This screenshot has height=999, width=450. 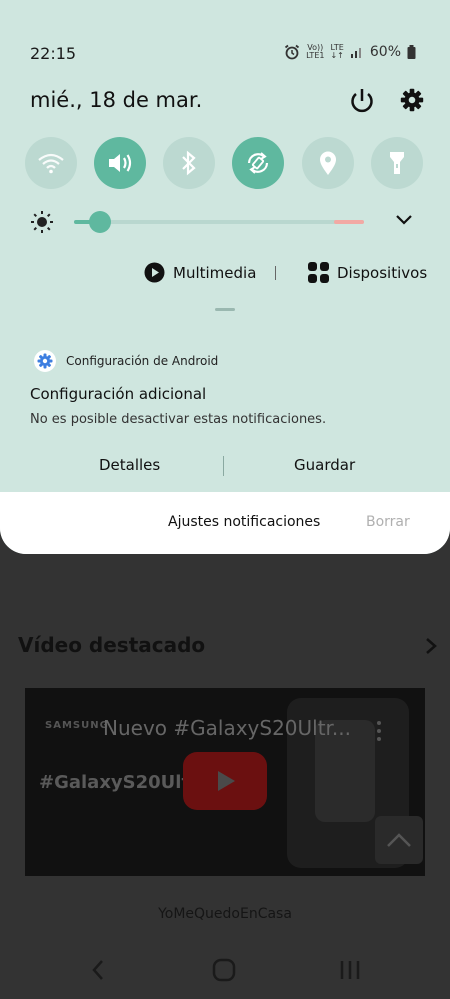 I want to click on location-icon, so click(x=328, y=163).